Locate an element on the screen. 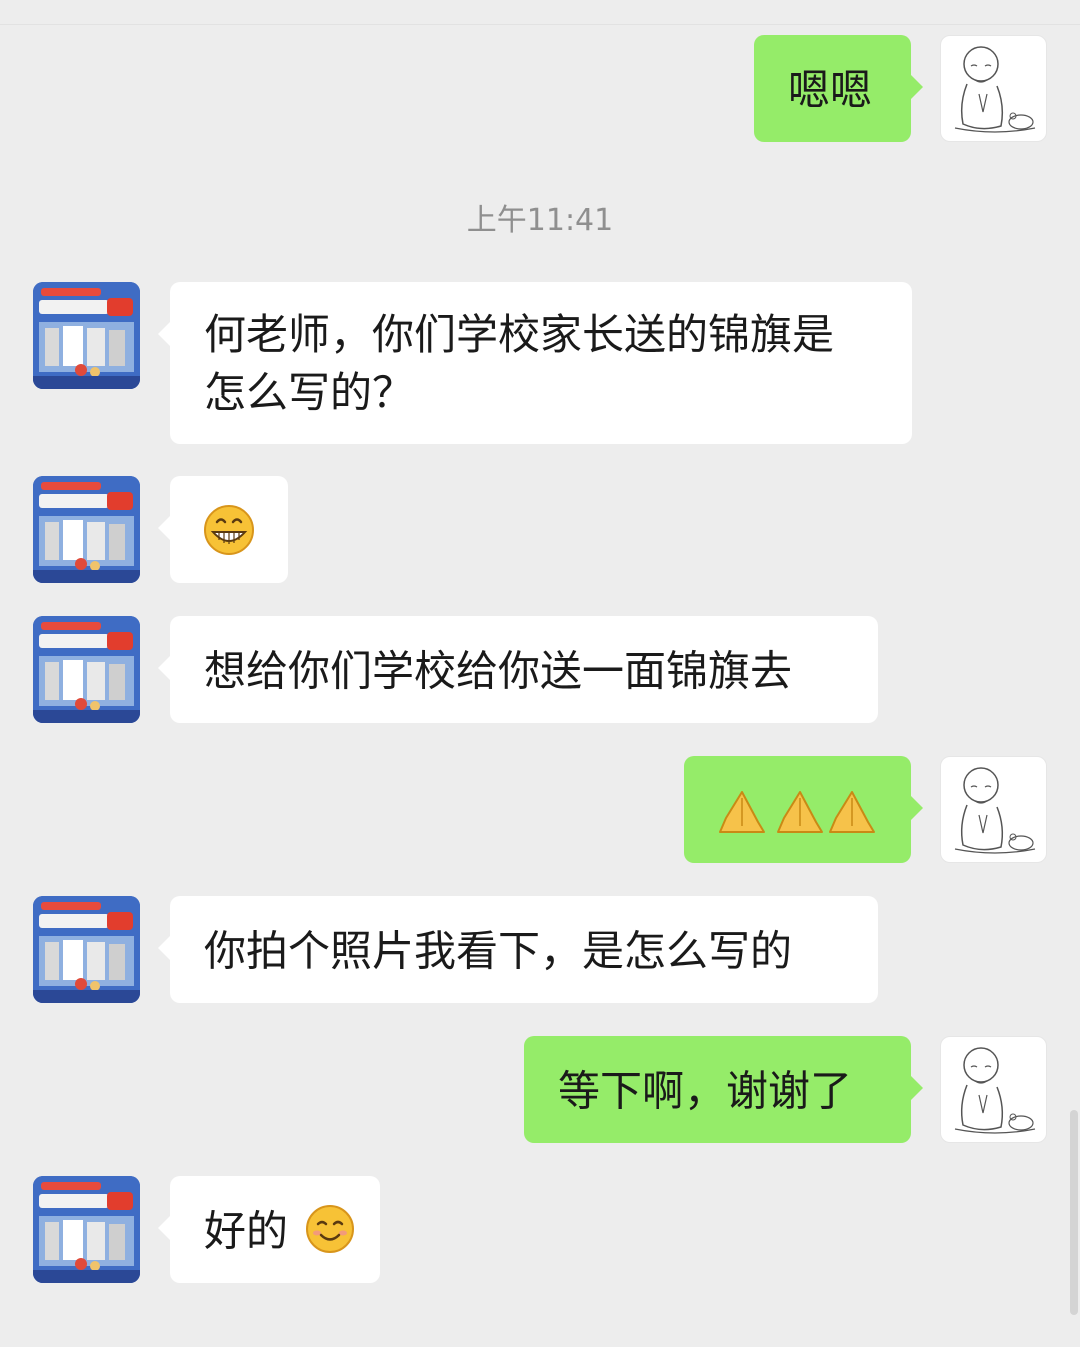 This screenshot has height=1347, width=1080. top-divider is located at coordinates (540, 24).